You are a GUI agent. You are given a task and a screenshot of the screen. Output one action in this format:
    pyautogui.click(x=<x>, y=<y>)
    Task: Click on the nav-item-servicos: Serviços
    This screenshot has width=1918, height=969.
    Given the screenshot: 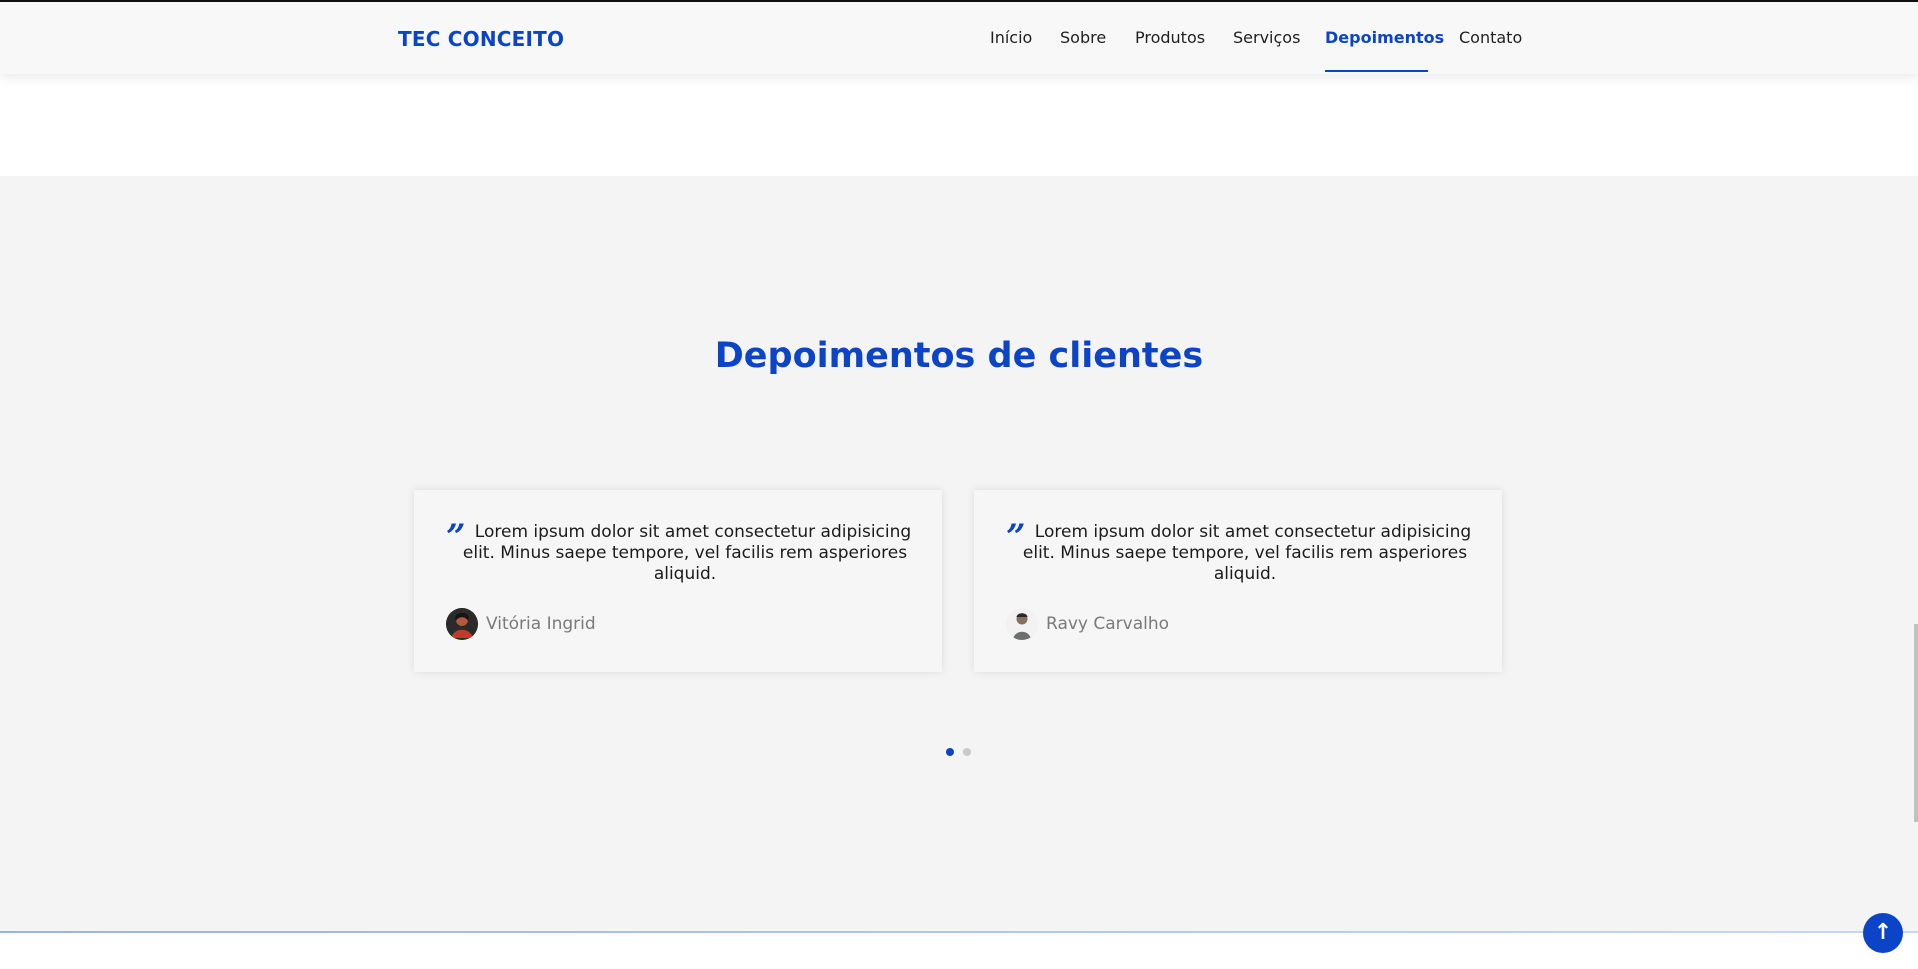 What is the action you would take?
    pyautogui.click(x=1266, y=37)
    